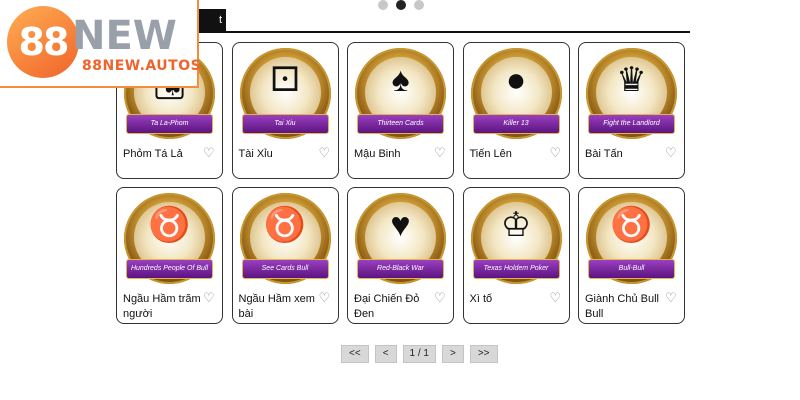 This screenshot has width=800, height=400. Describe the element at coordinates (285, 80) in the screenshot. I see `dice-cup-icon: ⚀` at that location.